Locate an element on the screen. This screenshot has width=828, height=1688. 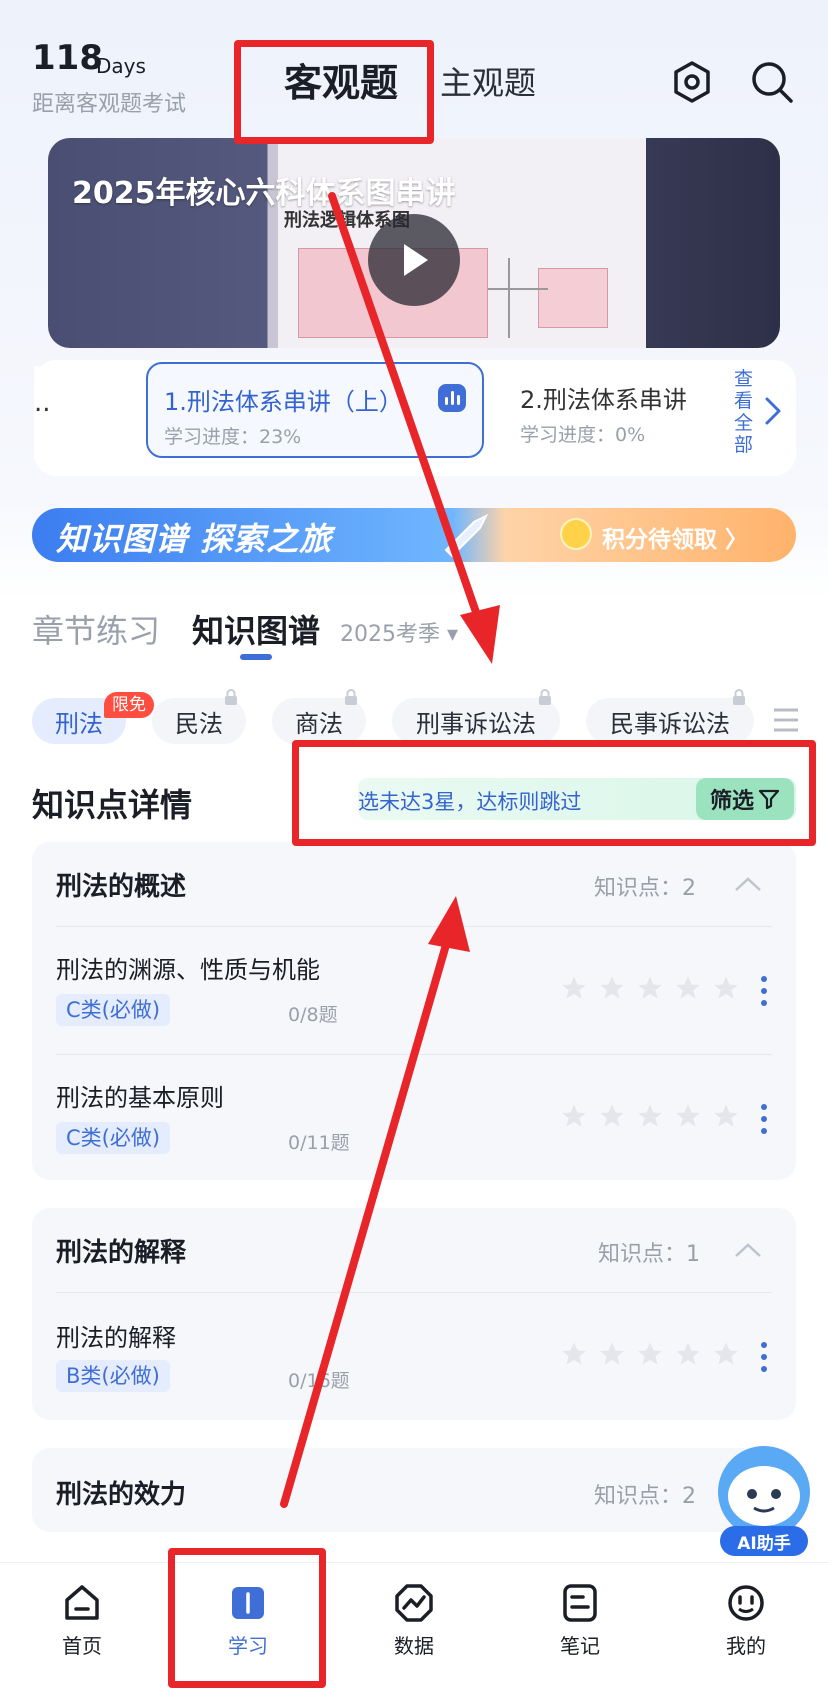
nav-label: 我的 is located at coordinates (746, 1646).